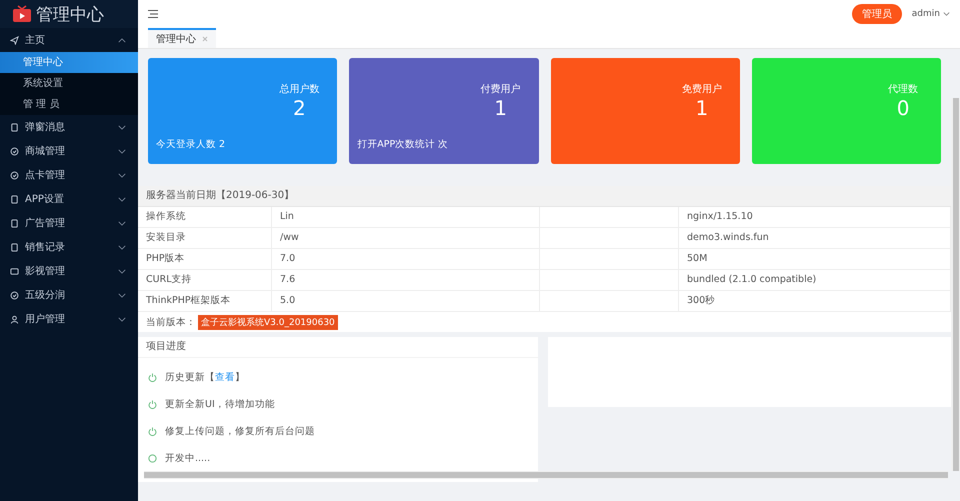 This screenshot has width=960, height=501. What do you see at coordinates (69, 62) in the screenshot?
I see `submenu-item: 管理中心` at bounding box center [69, 62].